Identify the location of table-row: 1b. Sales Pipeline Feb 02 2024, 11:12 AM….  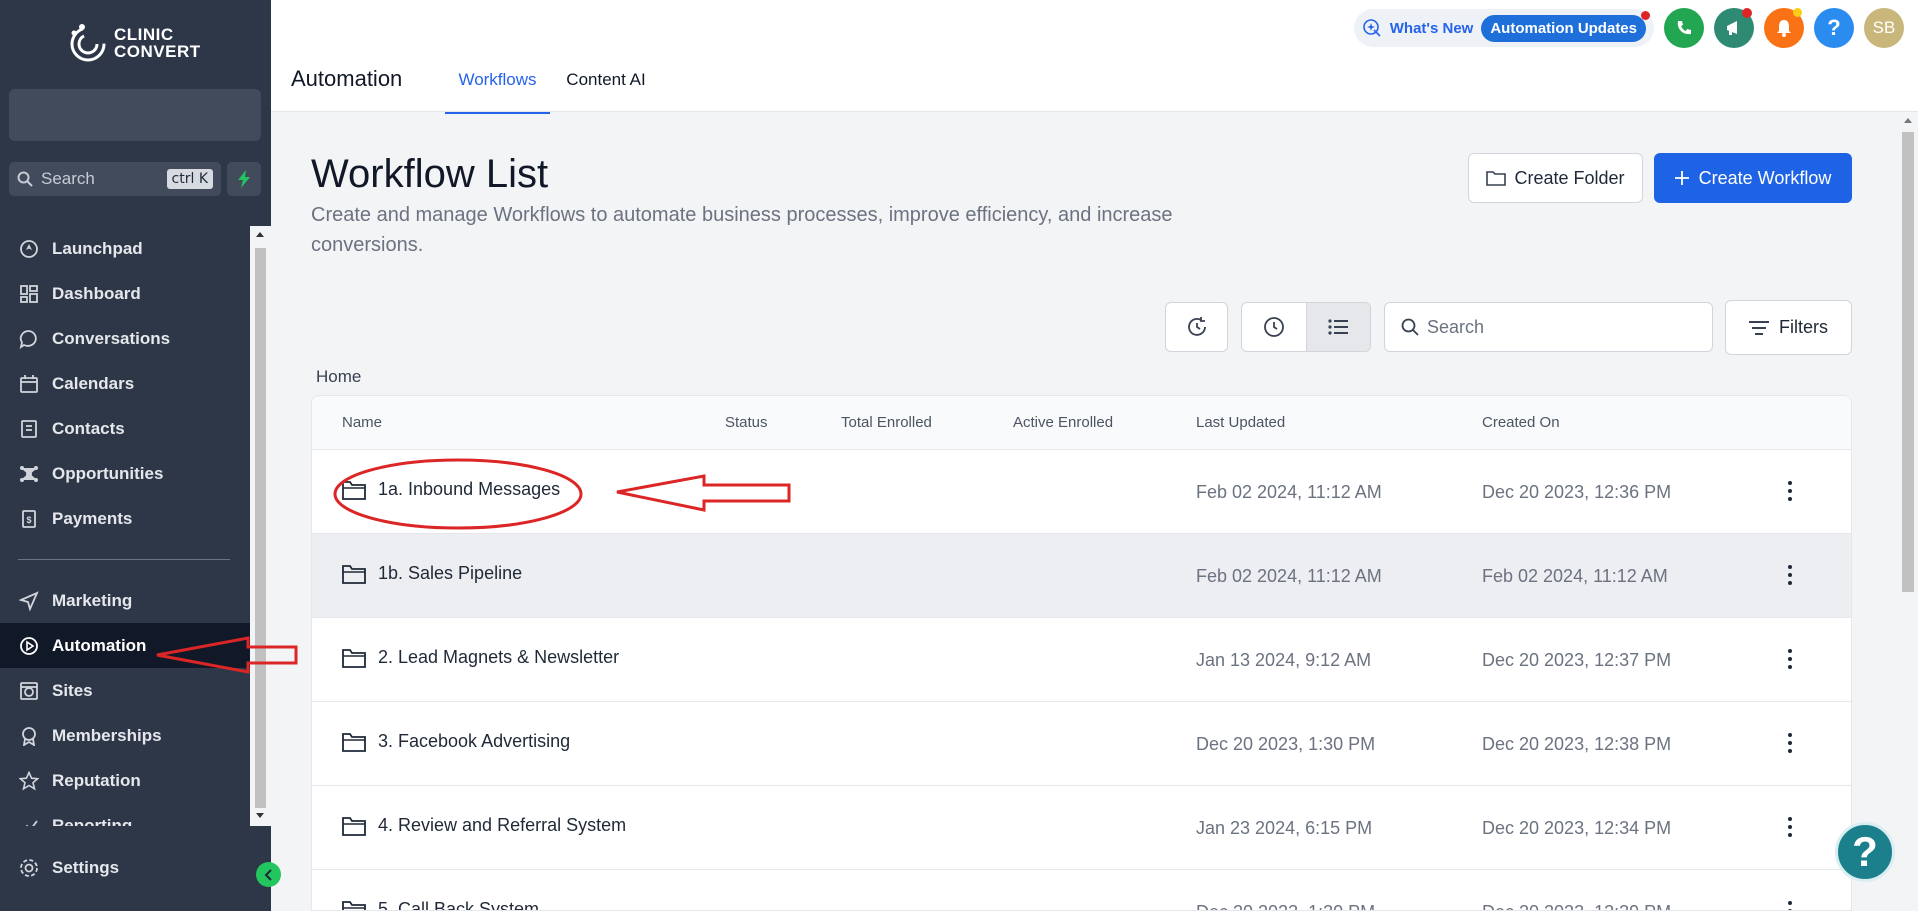
(1081, 576).